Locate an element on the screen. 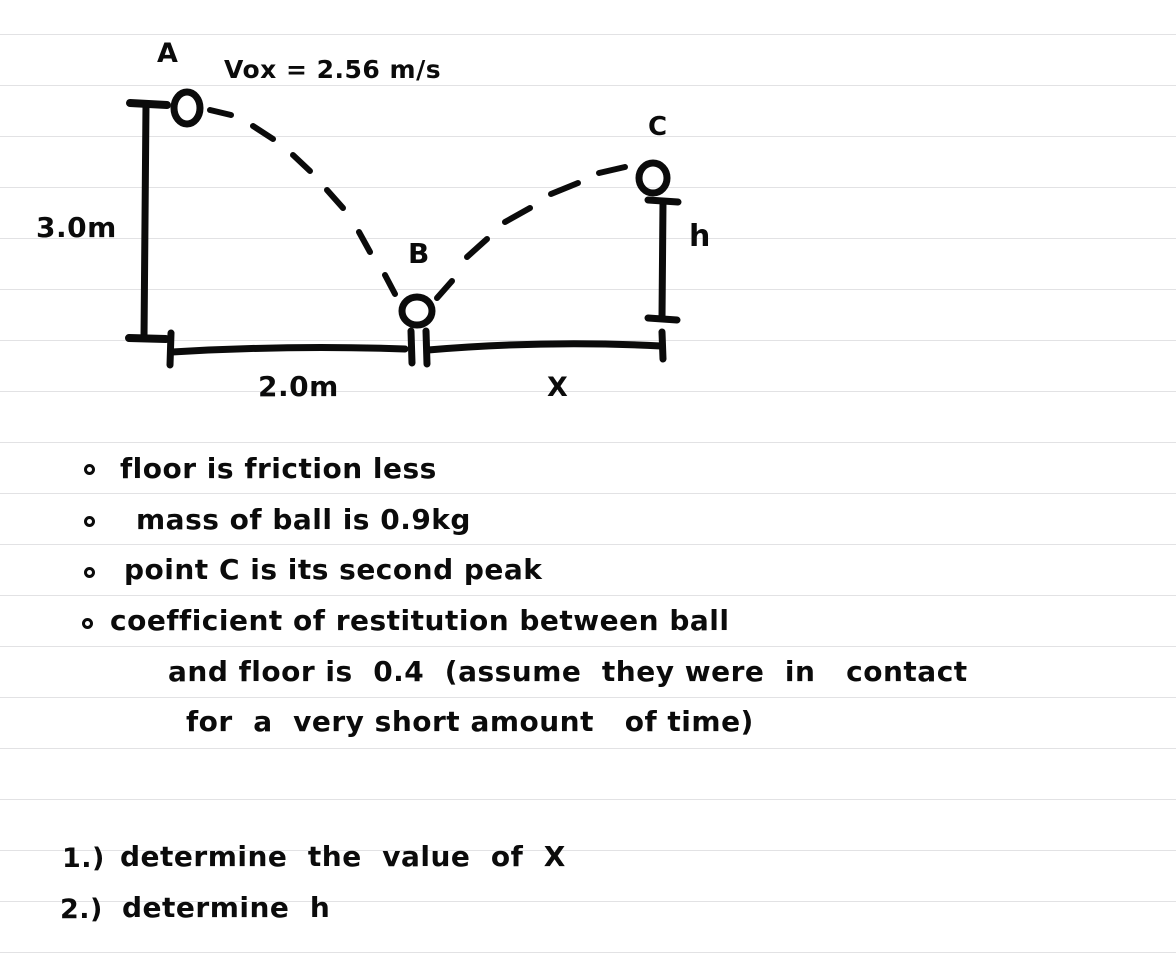  question-1-number: 1.) is located at coordinates (83, 858).